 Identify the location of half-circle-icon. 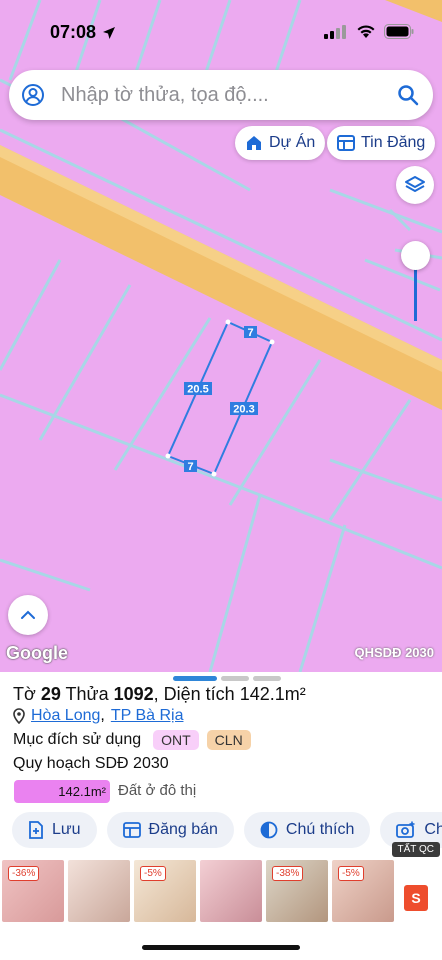
(269, 830).